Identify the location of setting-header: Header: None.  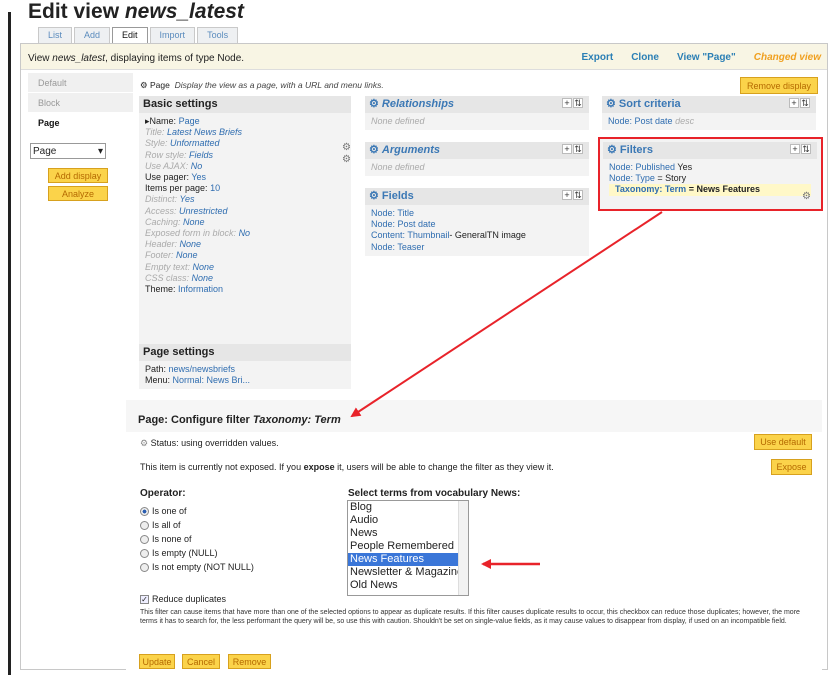
(245, 244).